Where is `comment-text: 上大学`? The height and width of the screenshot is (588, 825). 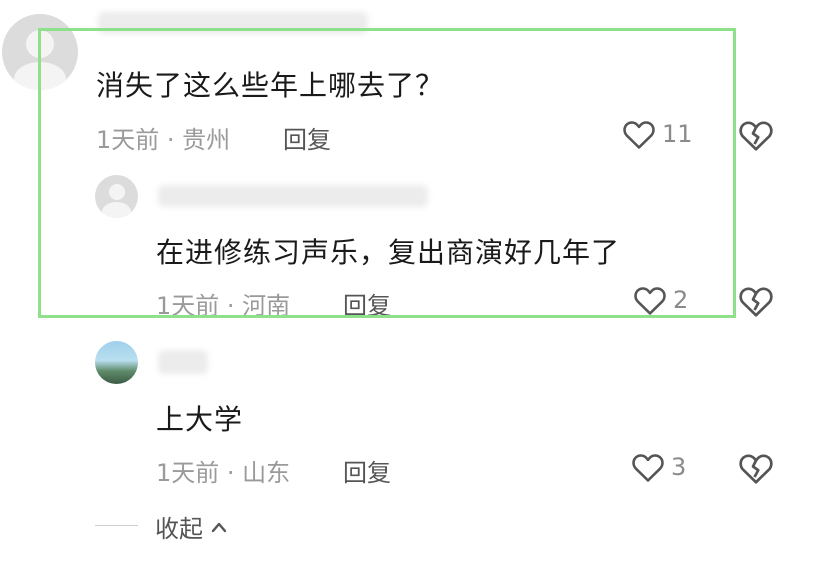 comment-text: 上大学 is located at coordinates (200, 419).